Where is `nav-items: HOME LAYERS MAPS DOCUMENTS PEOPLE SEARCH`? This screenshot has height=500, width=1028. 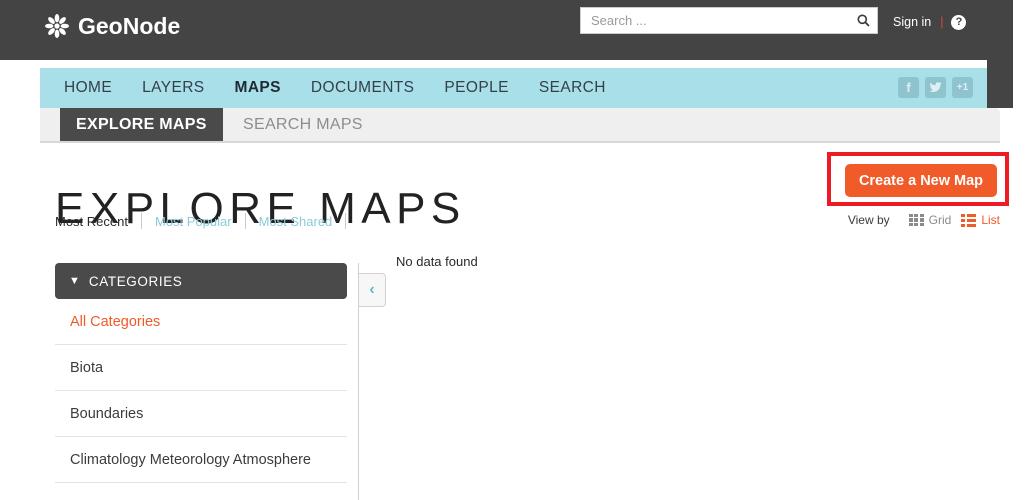
nav-items: HOME LAYERS MAPS DOCUMENTS PEOPLE SEARCH is located at coordinates (350, 88).